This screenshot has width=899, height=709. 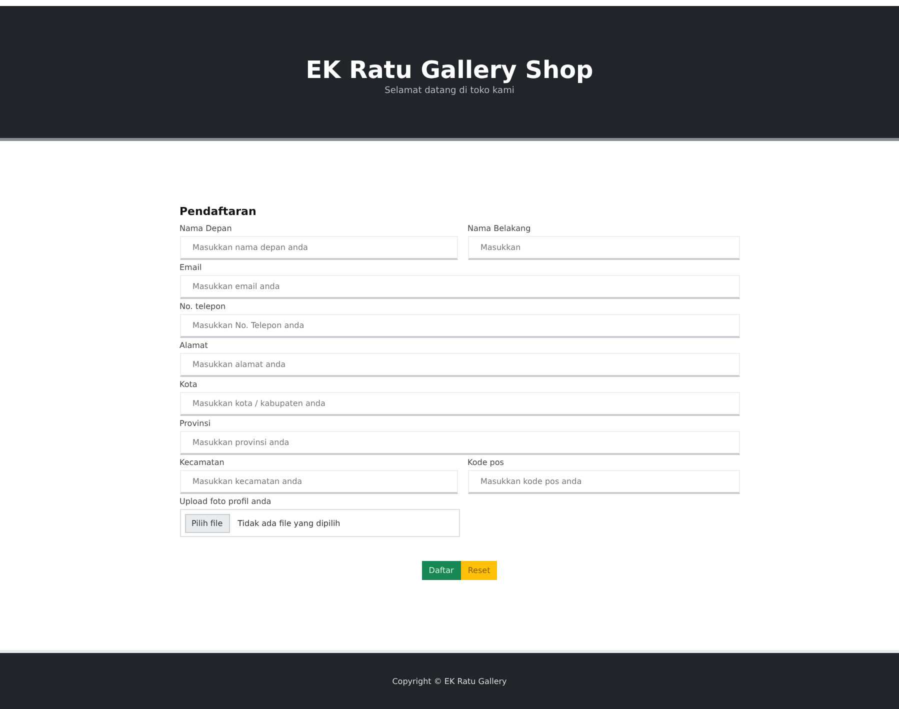 What do you see at coordinates (486, 462) in the screenshot?
I see `field-label: Kode pos` at bounding box center [486, 462].